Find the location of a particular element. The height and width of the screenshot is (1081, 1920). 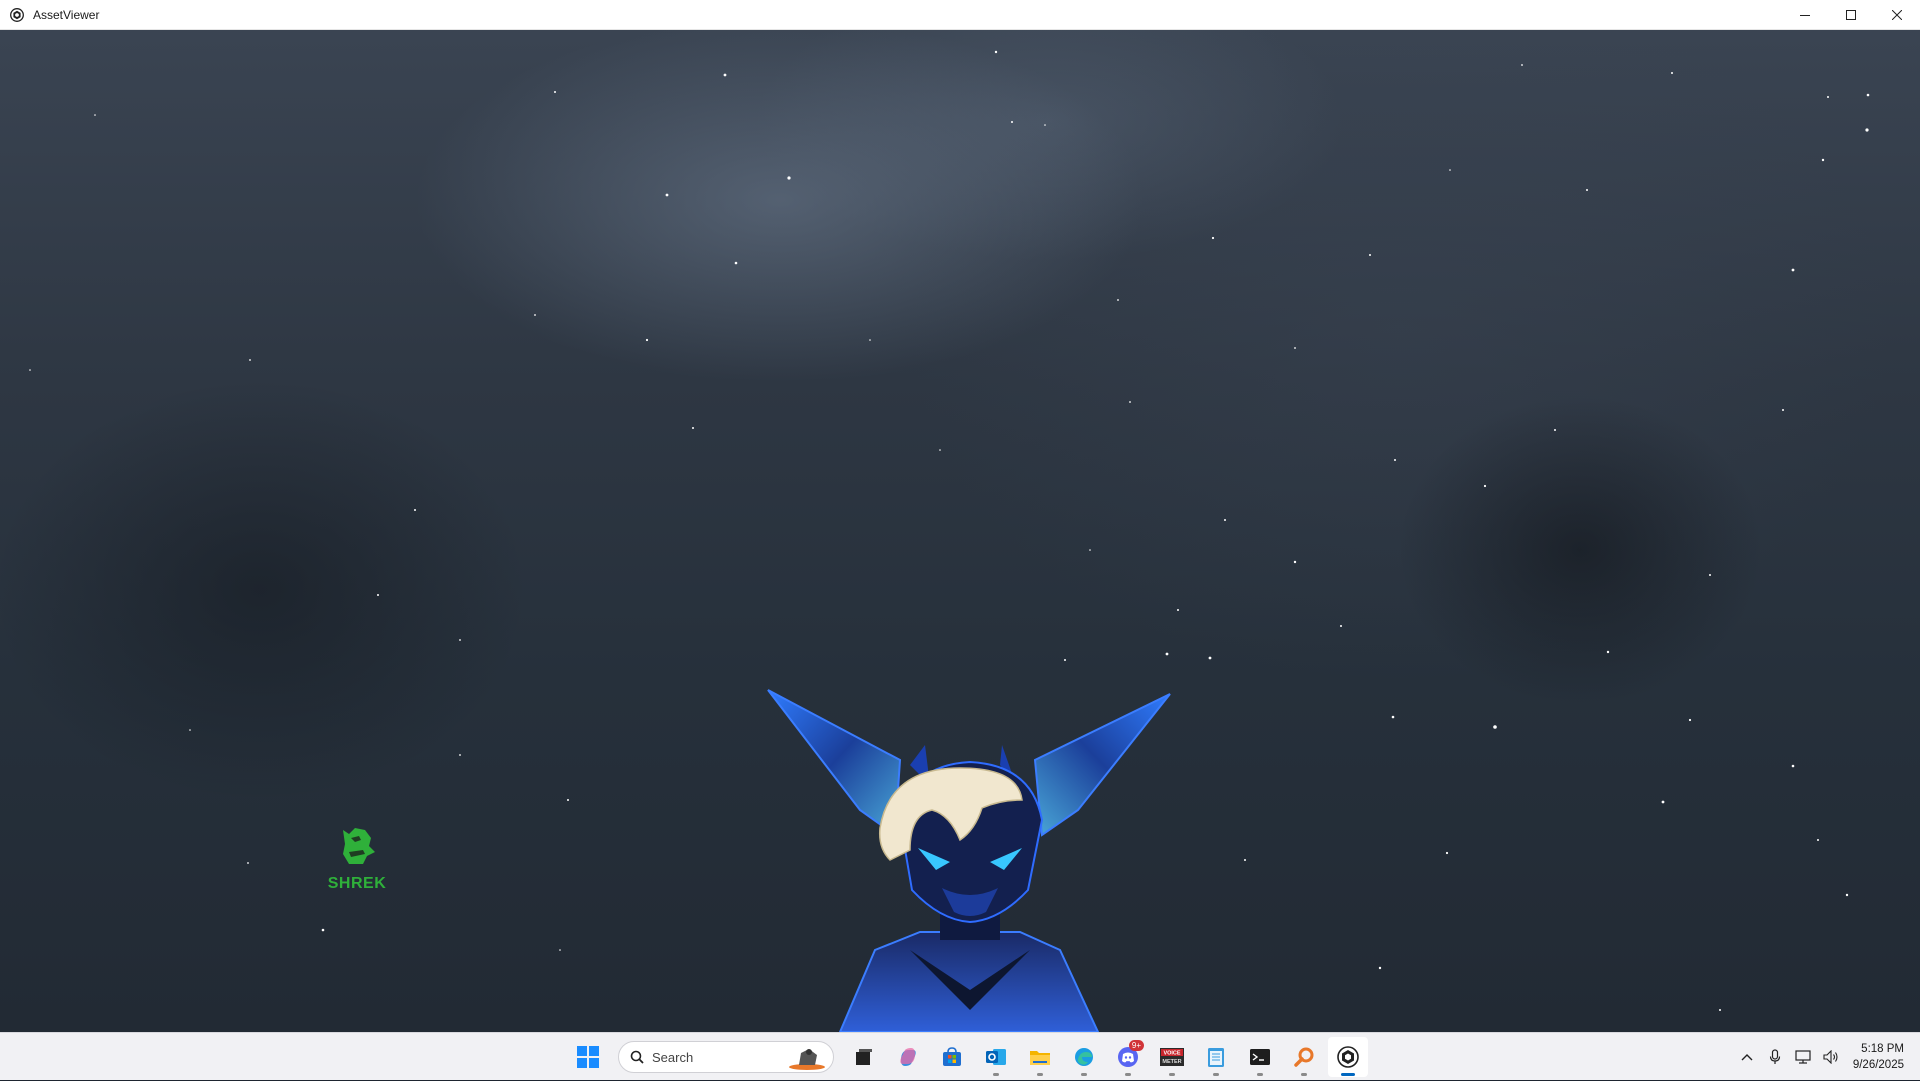

taskbar-store is located at coordinates (952, 1057).